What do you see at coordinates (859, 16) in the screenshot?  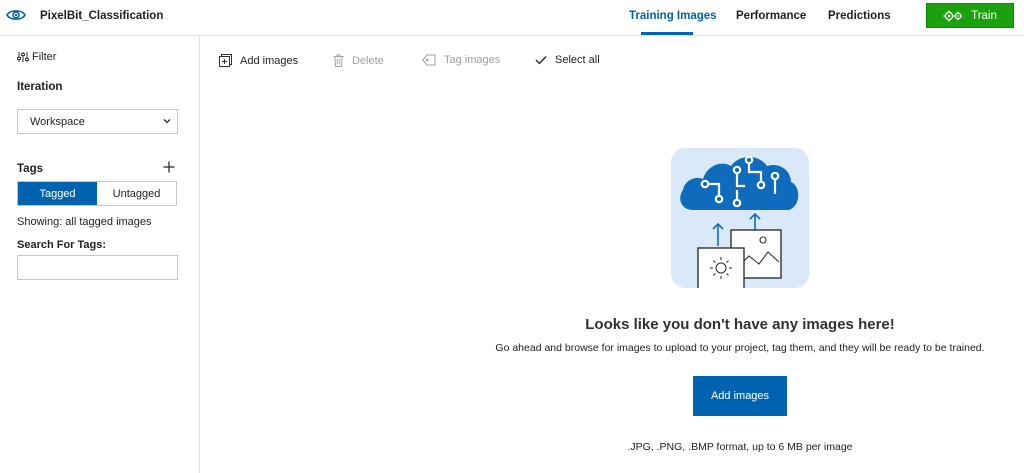 I see `tab-predictions: Predictions` at bounding box center [859, 16].